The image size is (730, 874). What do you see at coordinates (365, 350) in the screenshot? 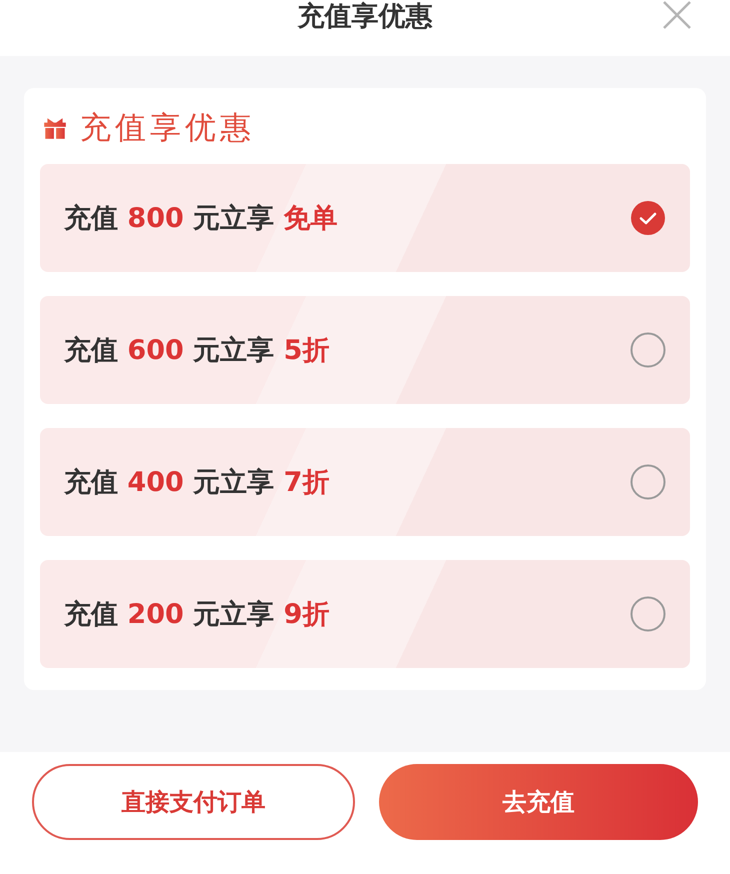
I see `recharge-option: 充值 600 元立享 5折` at bounding box center [365, 350].